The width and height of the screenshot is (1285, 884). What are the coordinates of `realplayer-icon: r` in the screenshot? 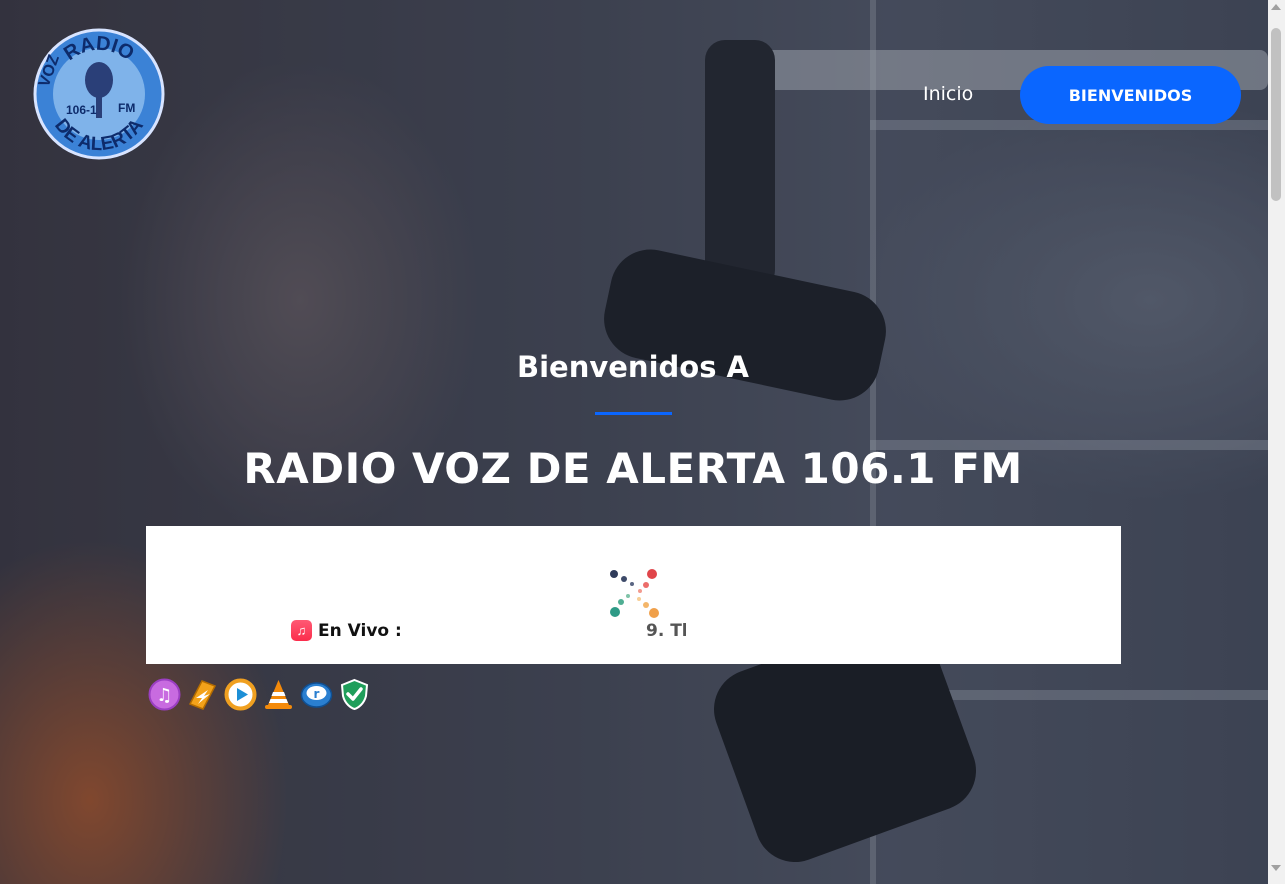 It's located at (316, 694).